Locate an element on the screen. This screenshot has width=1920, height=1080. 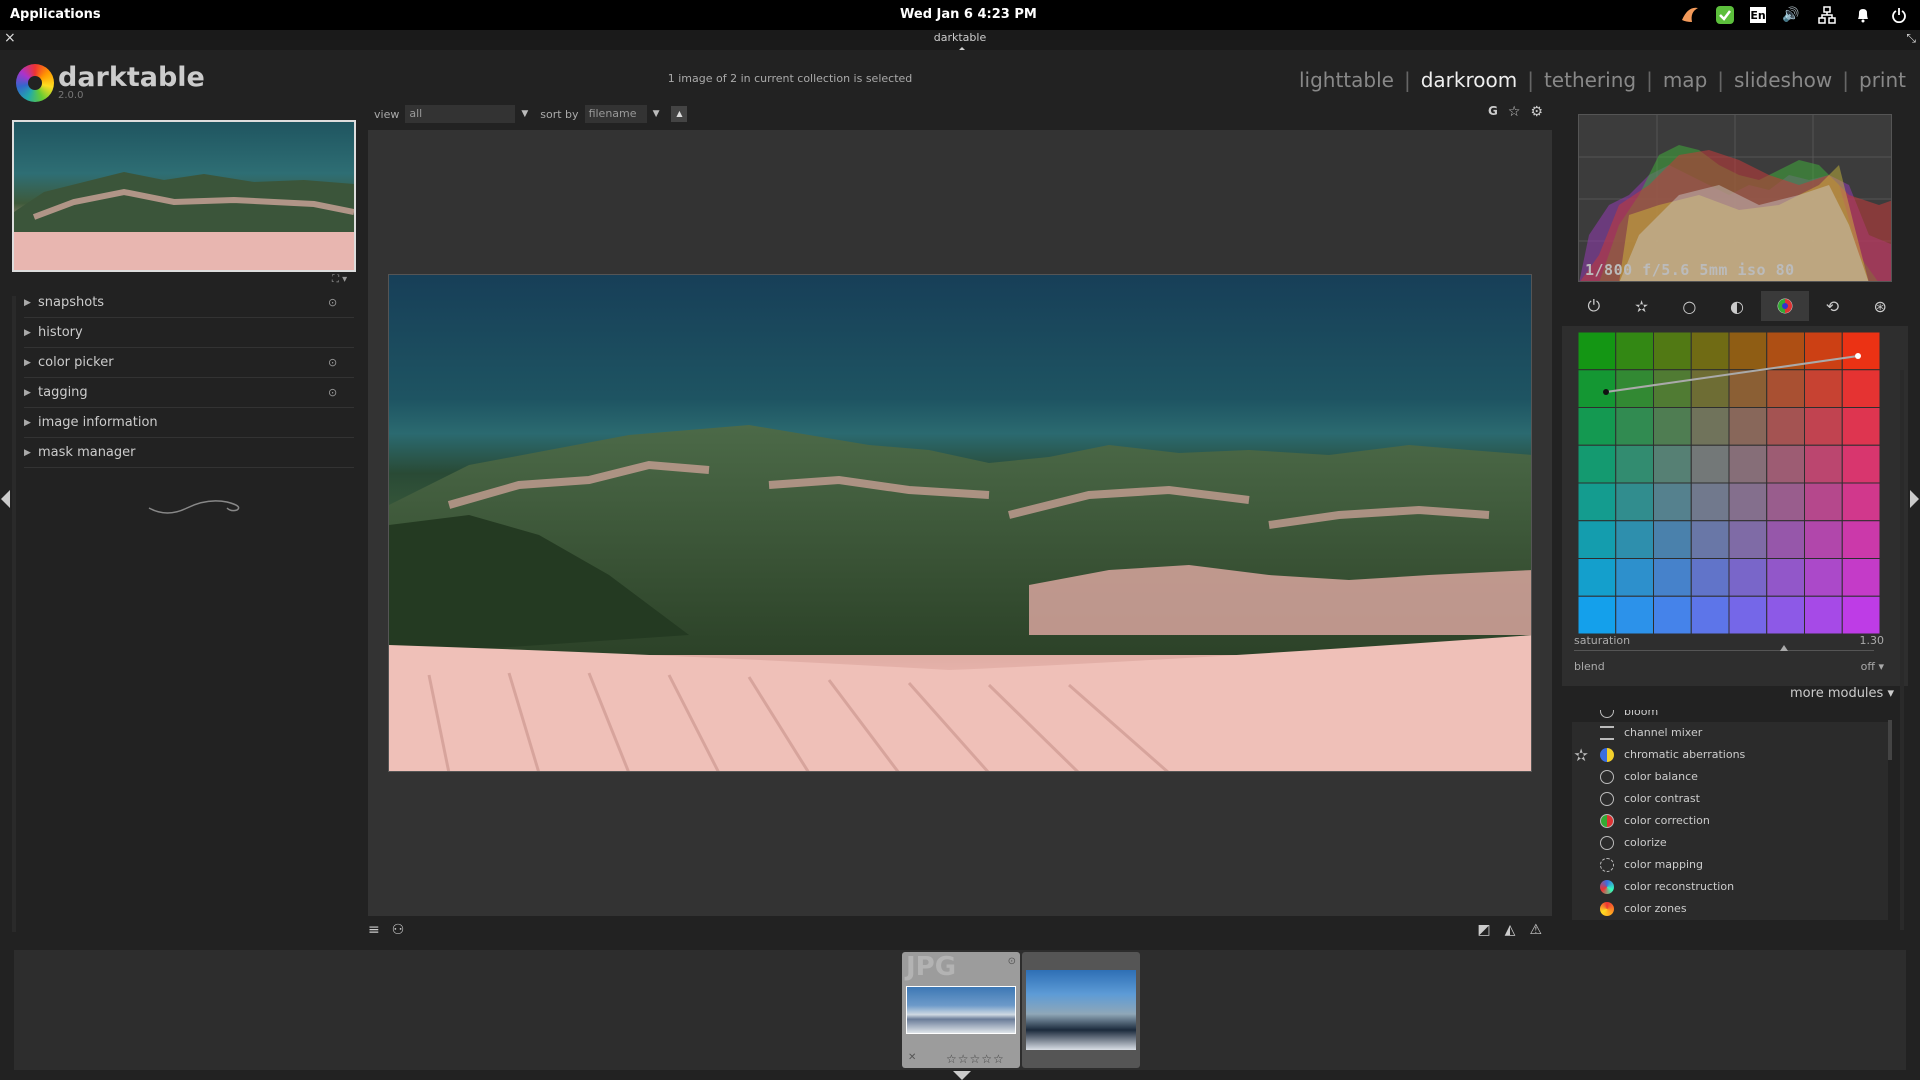
color-correction-grid is located at coordinates (1729, 483).